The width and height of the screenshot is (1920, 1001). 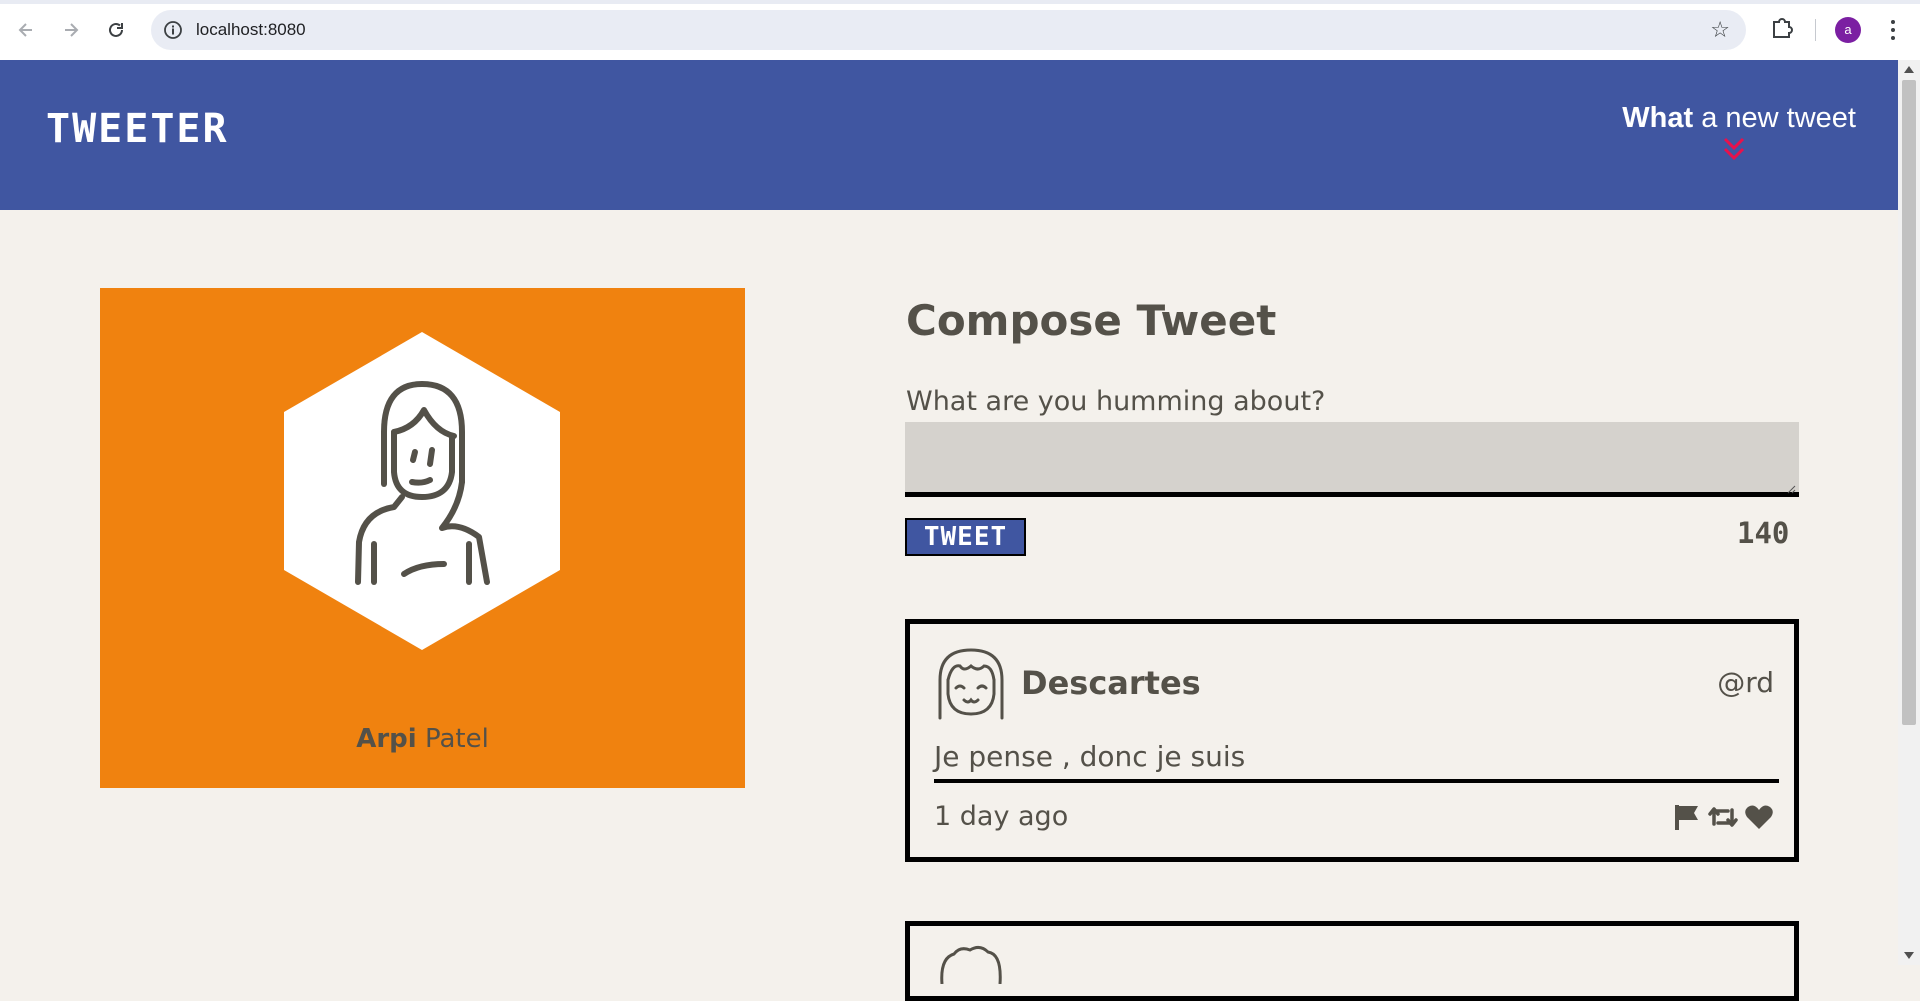 What do you see at coordinates (949, 135) in the screenshot?
I see `page-header: TWEETER What a new tweet` at bounding box center [949, 135].